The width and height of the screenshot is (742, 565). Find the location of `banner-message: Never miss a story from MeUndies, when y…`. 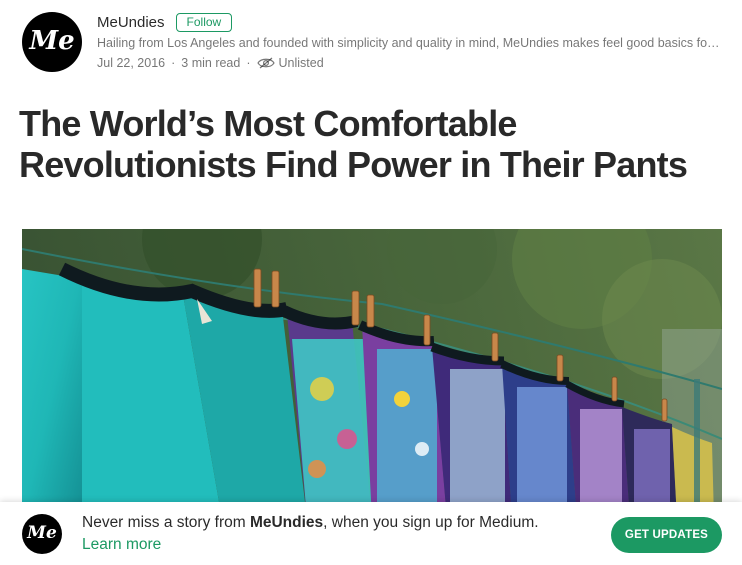

banner-message: Never miss a story from MeUndies, when y… is located at coordinates (310, 523).